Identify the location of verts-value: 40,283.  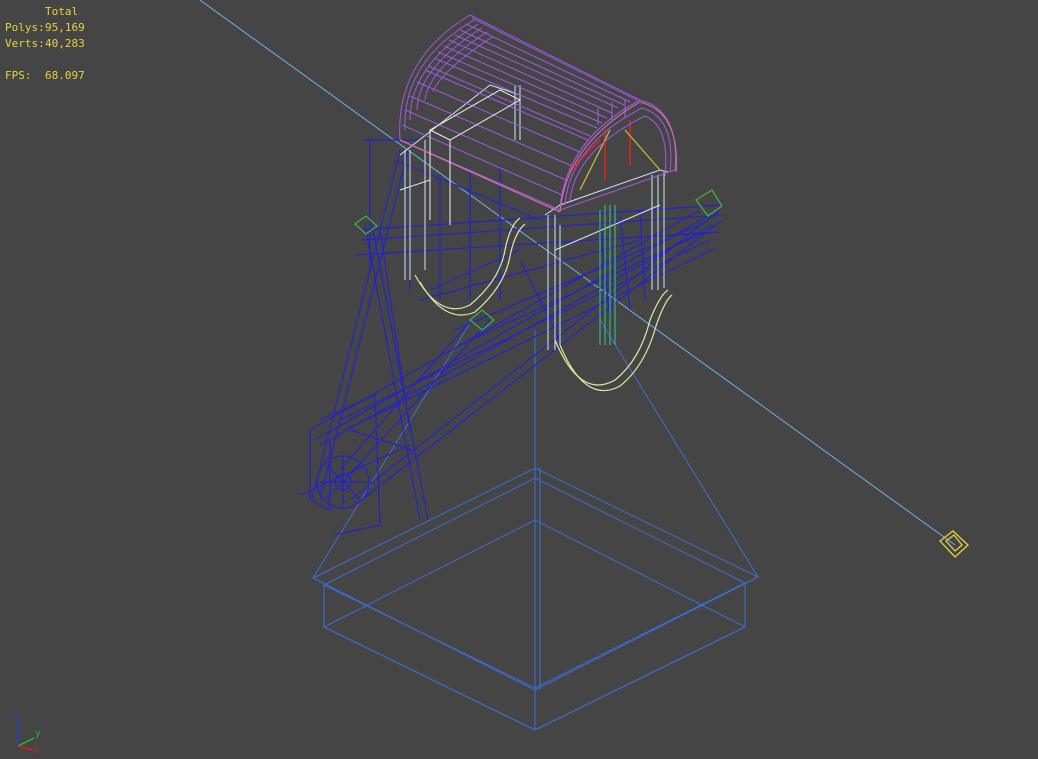
(65, 43).